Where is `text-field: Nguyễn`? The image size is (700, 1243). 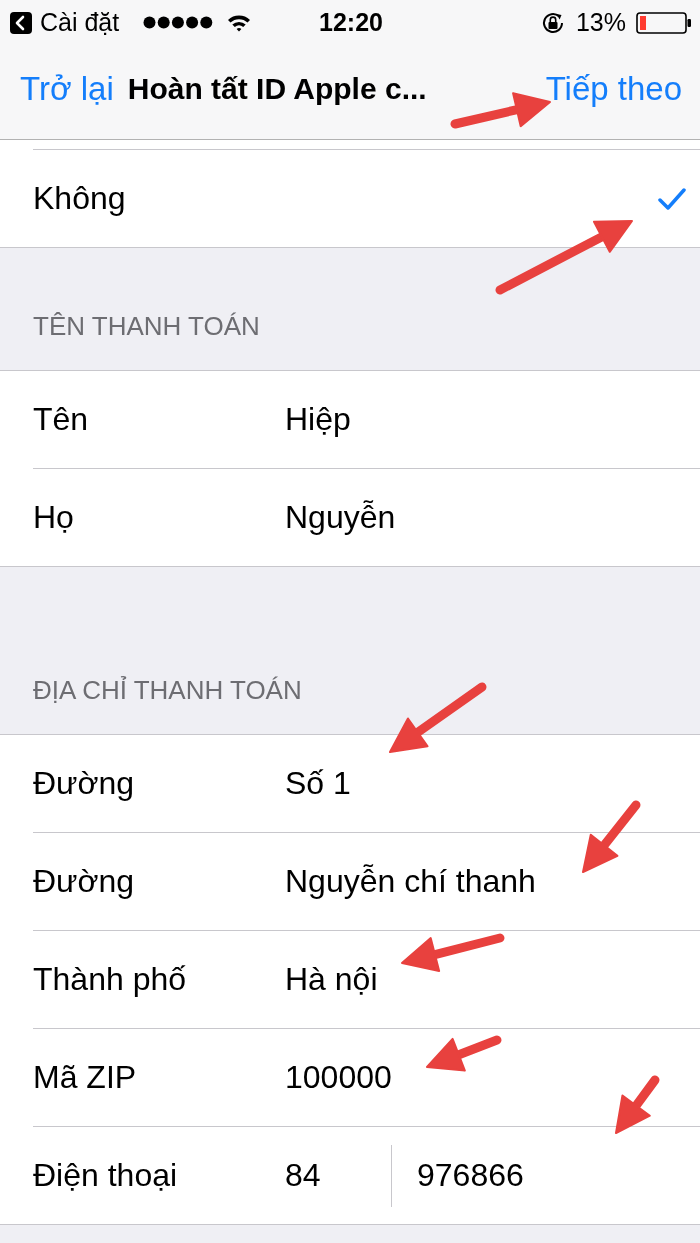
text-field: Nguyễn is located at coordinates (340, 517).